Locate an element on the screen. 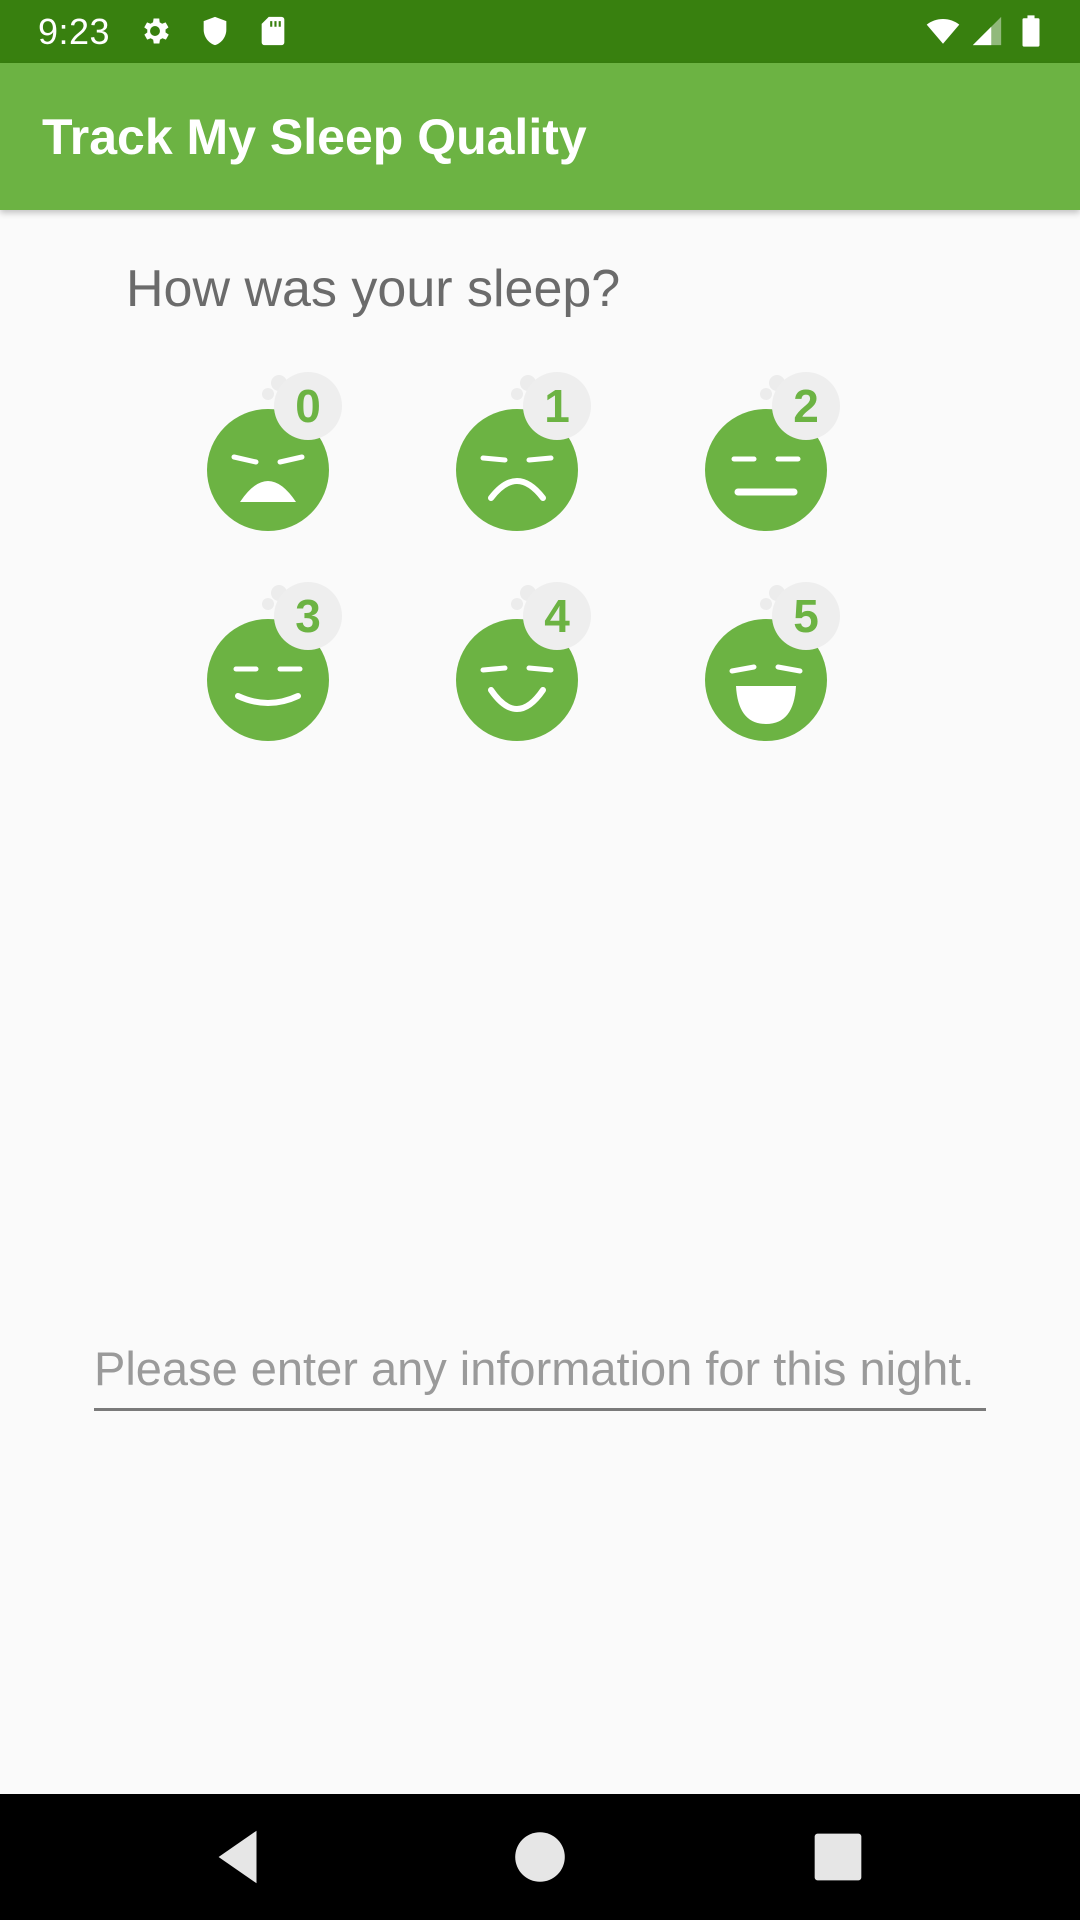 The image size is (1080, 1920). home-icon is located at coordinates (540, 1857).